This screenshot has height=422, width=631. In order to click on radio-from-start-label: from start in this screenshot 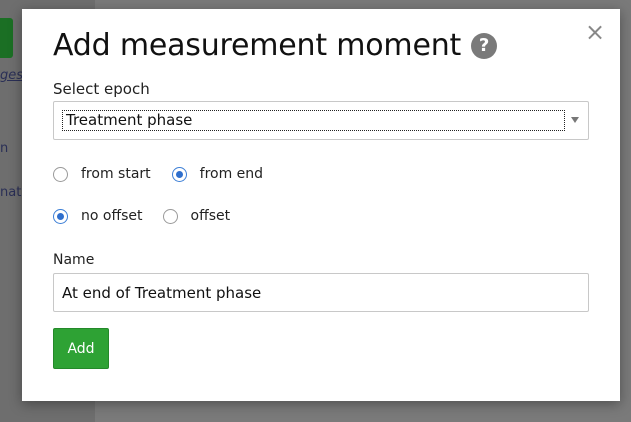, I will do `click(116, 174)`.